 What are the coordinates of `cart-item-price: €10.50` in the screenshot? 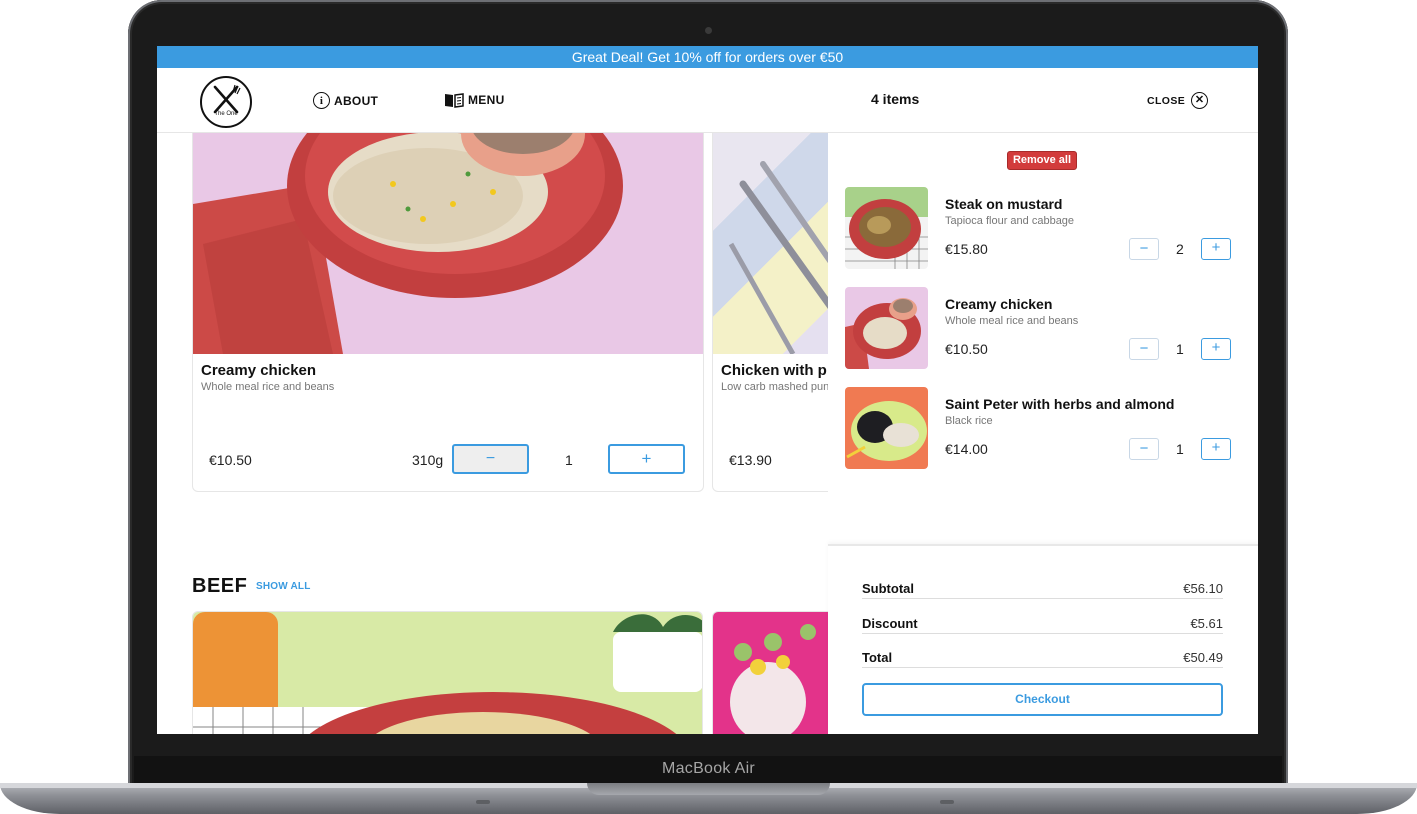 It's located at (966, 349).